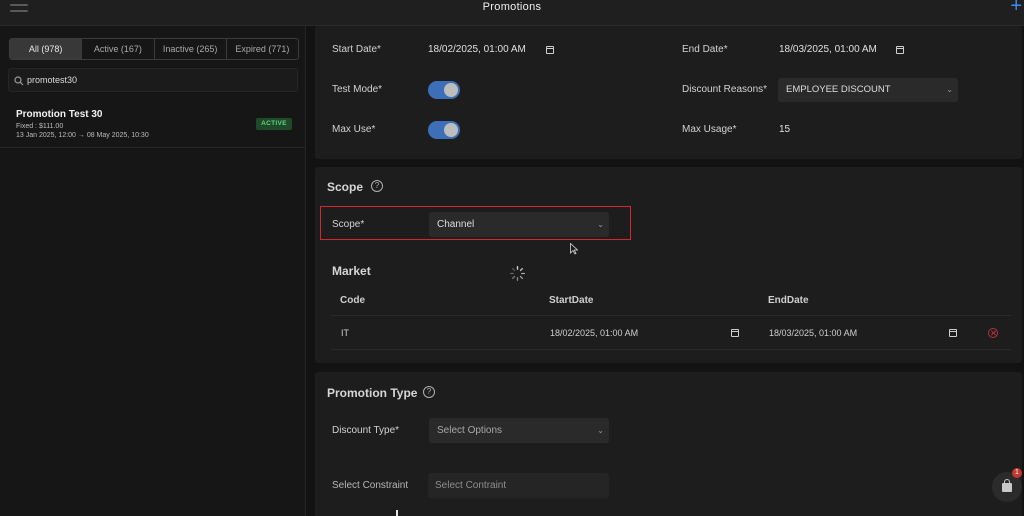 The width and height of the screenshot is (1024, 516). Describe the element at coordinates (59, 114) in the screenshot. I see `promotion-name: Promotion Test 30` at that location.